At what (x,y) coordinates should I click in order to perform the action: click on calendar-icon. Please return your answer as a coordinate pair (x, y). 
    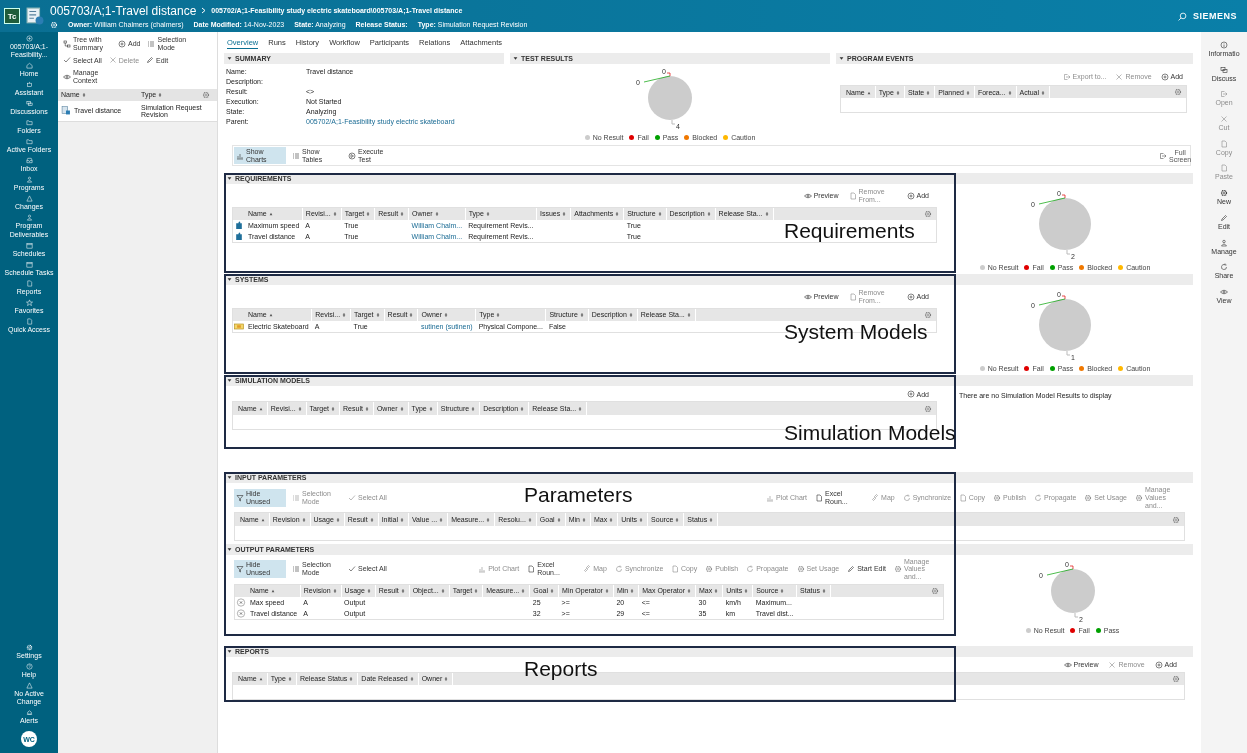
    Looking at the image, I should click on (29, 264).